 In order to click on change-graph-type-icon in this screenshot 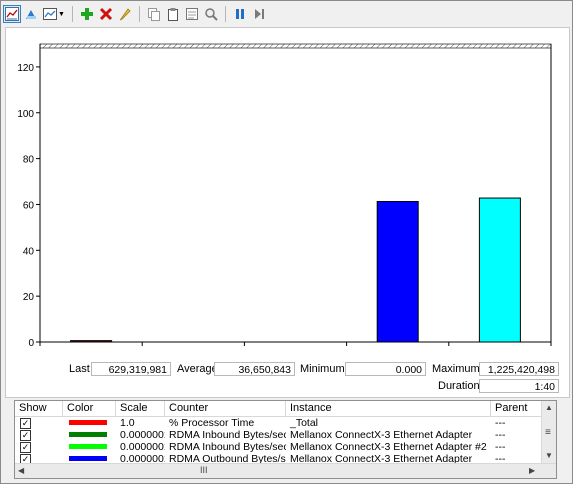, I will do `click(50, 14)`.